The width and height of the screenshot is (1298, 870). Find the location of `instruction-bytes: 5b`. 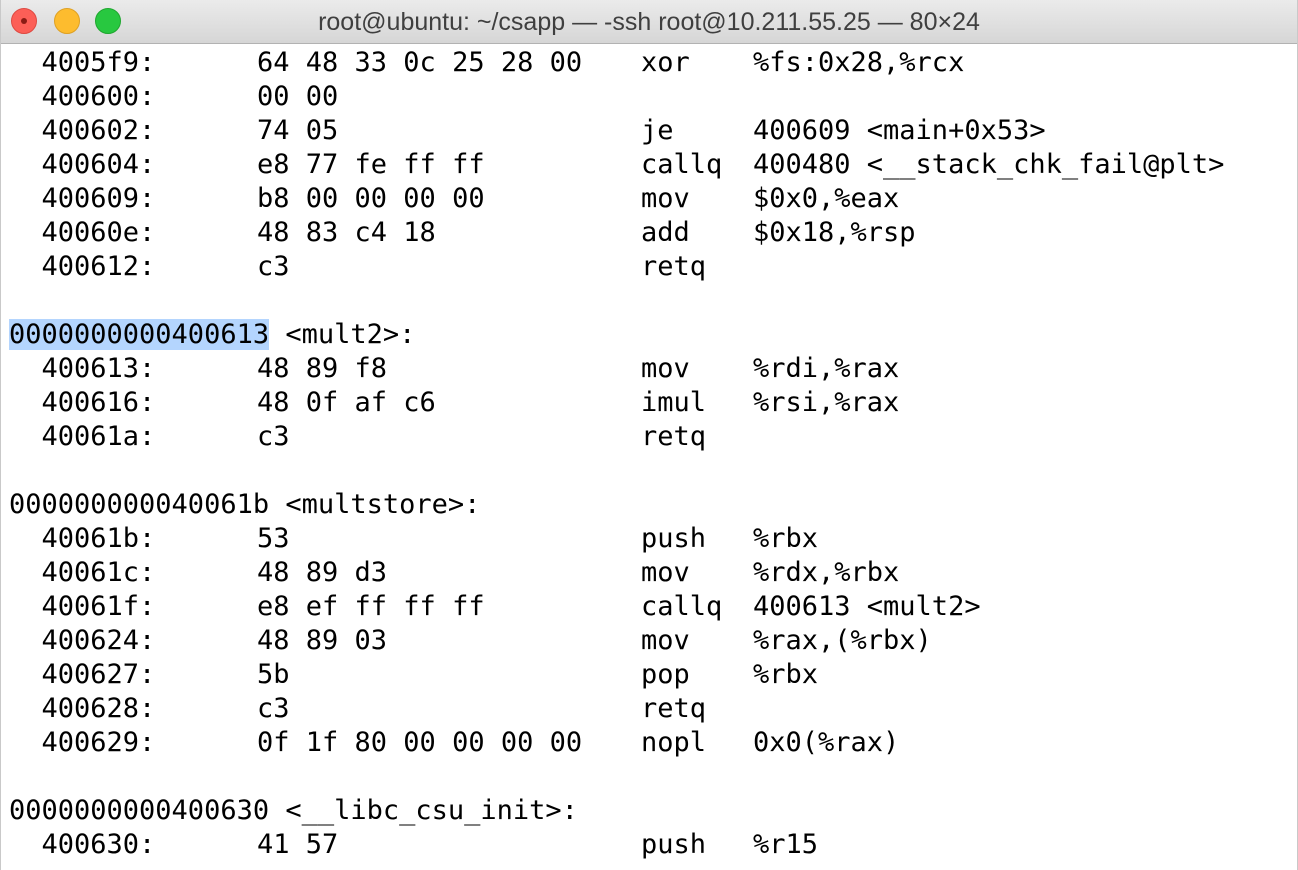

instruction-bytes: 5b is located at coordinates (273, 674).